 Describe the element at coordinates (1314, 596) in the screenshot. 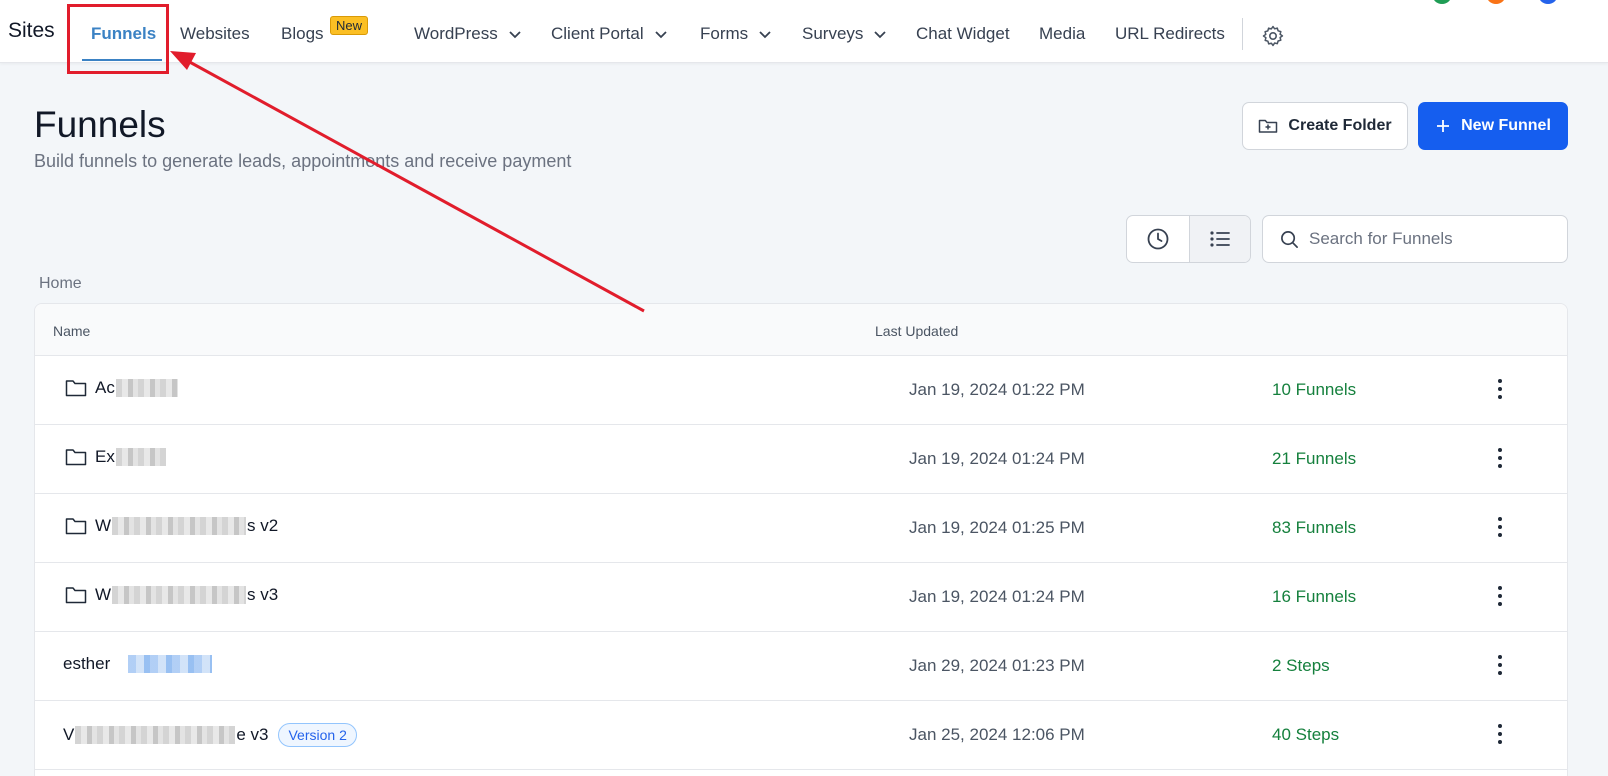

I see `row-count: 16 Funnels` at that location.